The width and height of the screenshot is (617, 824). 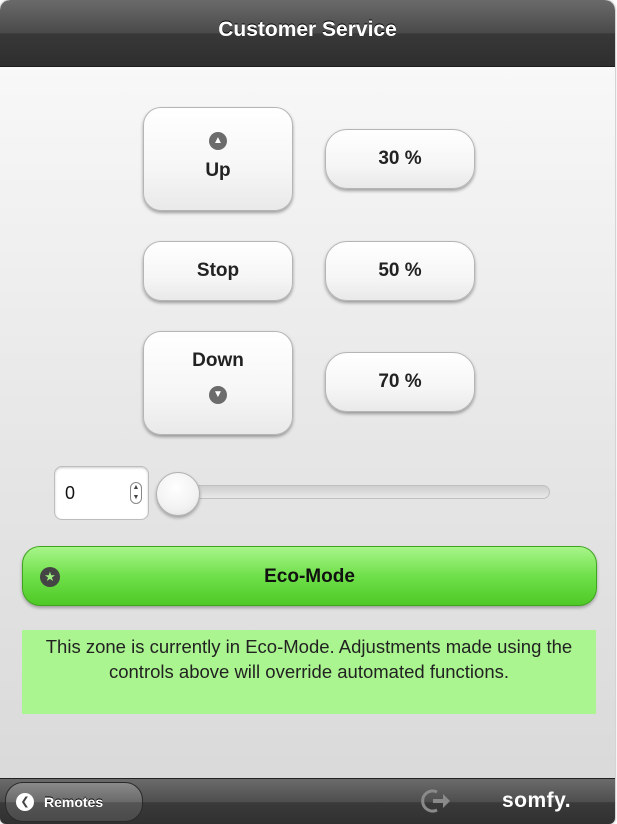 I want to click on chevron-left-icon: ❮, so click(x=25, y=802).